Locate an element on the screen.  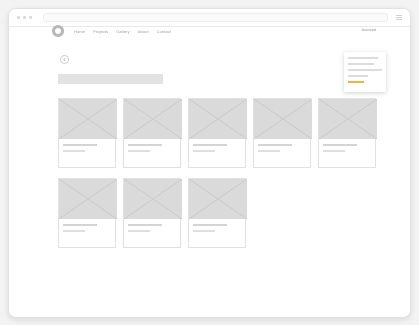
address-bar is located at coordinates (215, 17).